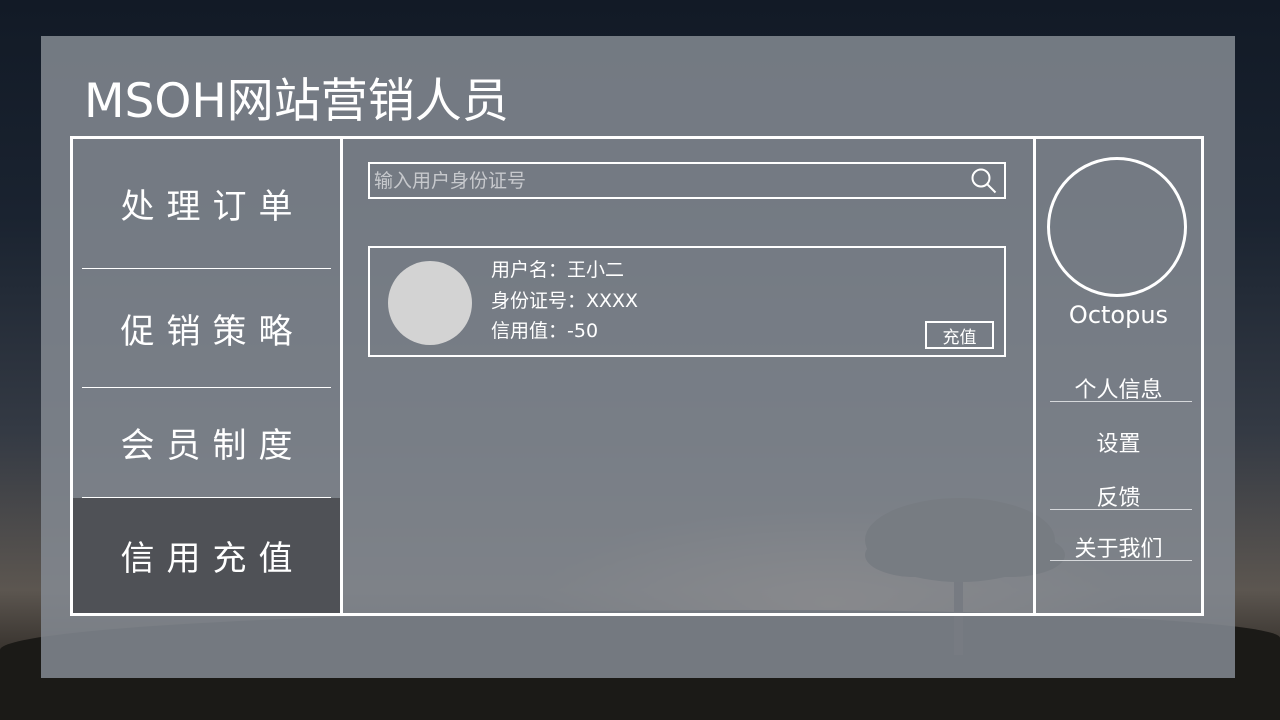 The height and width of the screenshot is (720, 1280). I want to click on search-bar, so click(687, 180).